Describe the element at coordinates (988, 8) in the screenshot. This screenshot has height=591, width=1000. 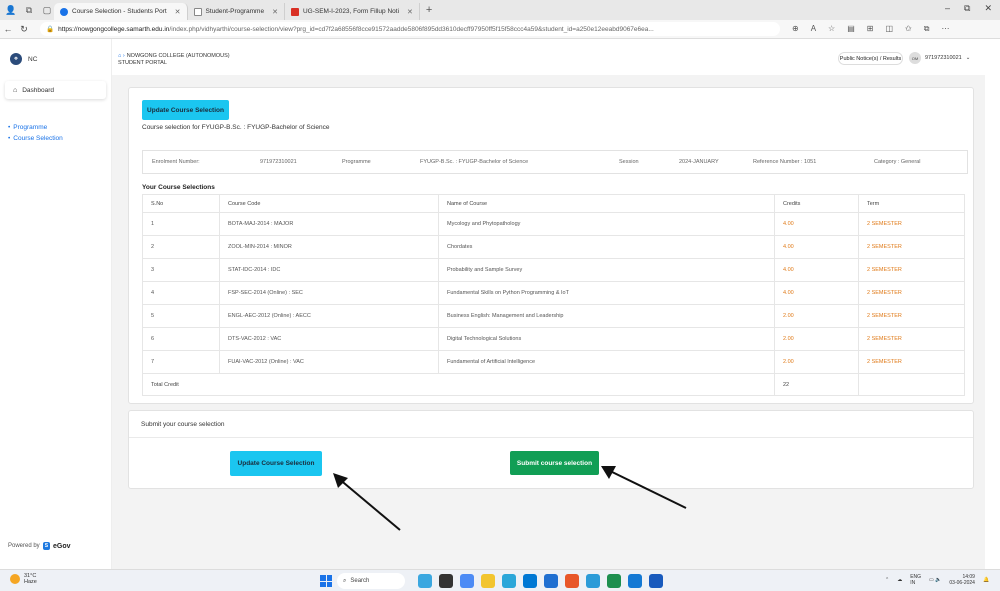
I see `close-window-icon: ✕` at that location.